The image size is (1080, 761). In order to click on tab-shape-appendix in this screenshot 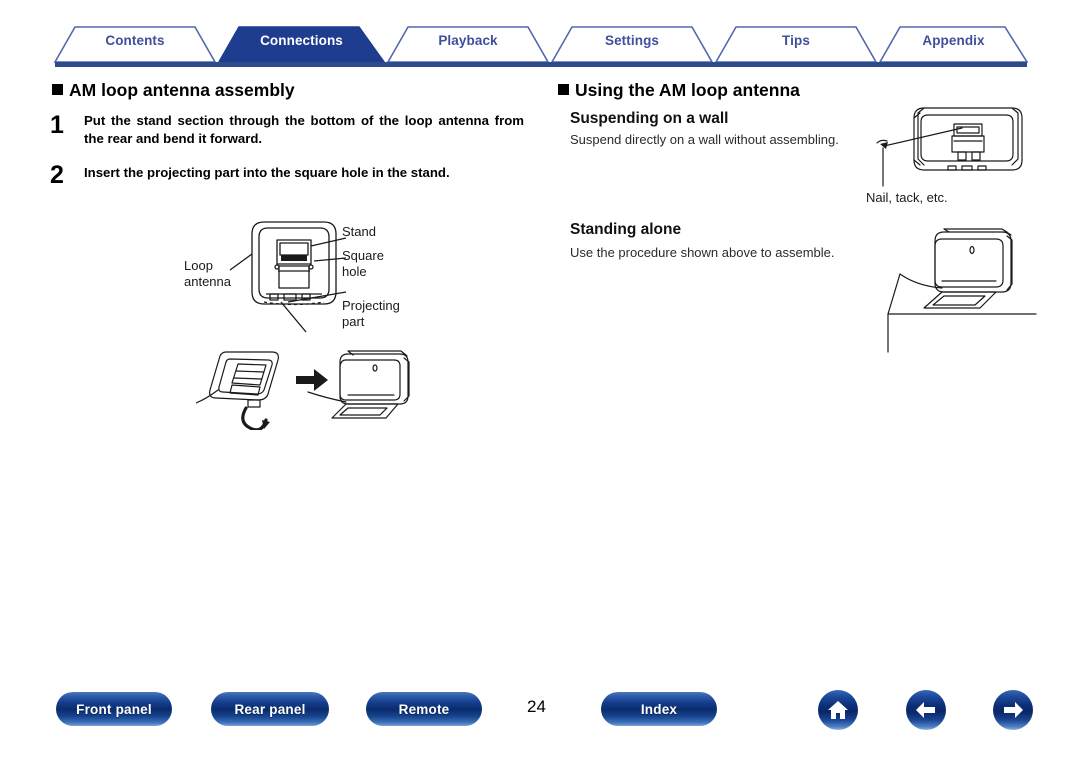, I will do `click(953, 44)`.